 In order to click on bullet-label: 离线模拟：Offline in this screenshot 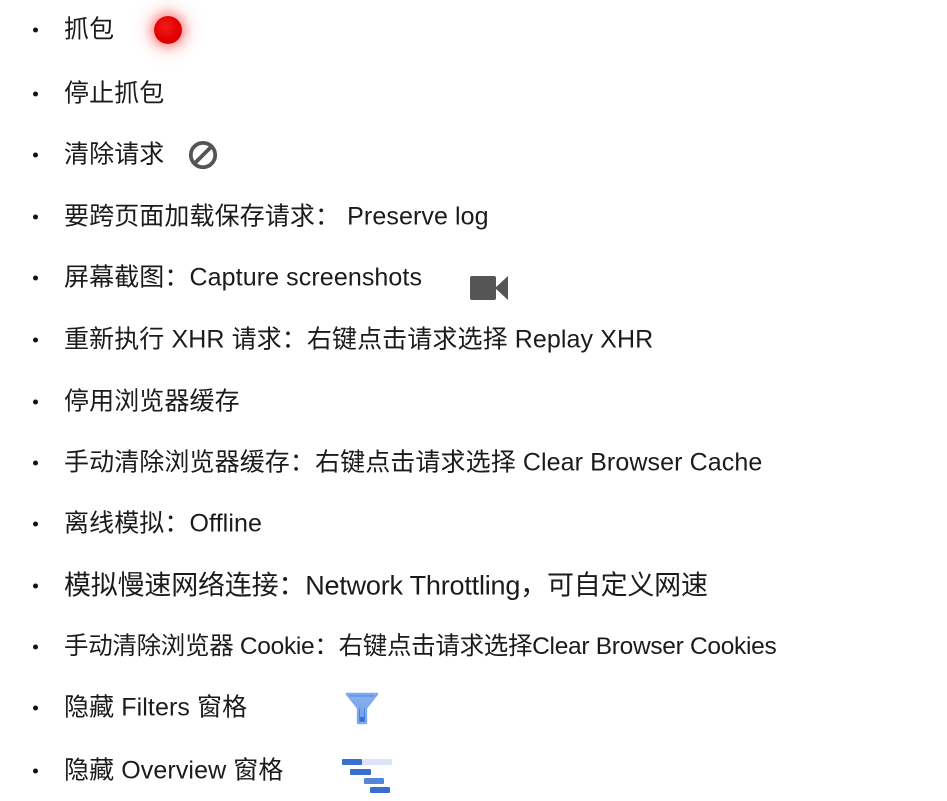, I will do `click(163, 523)`.